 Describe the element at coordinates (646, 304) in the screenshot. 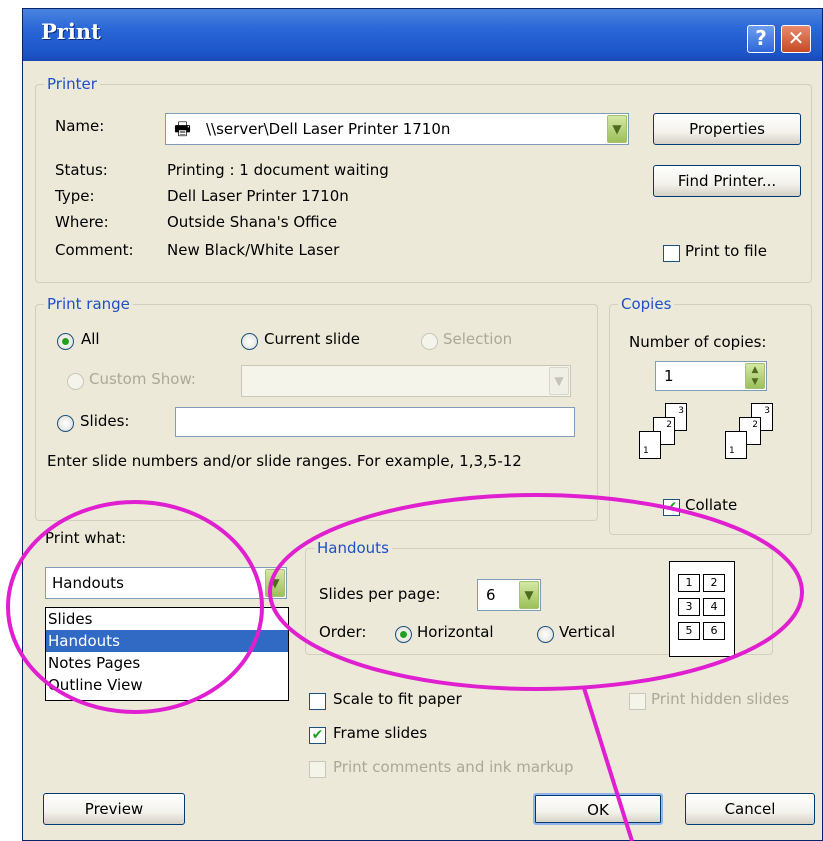

I see `copies-legend: Copies` at that location.